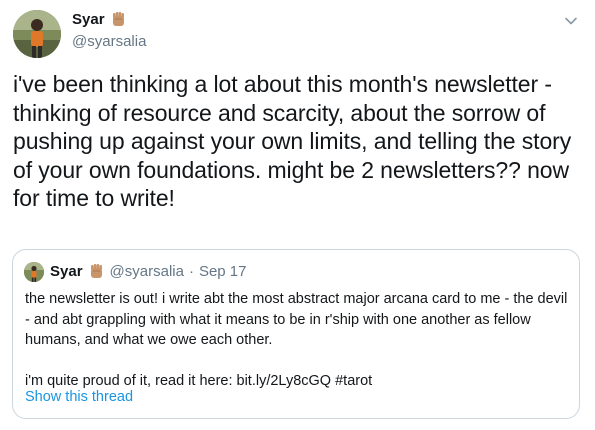 This screenshot has height=430, width=595. What do you see at coordinates (571, 21) in the screenshot?
I see `chevron-down-icon` at bounding box center [571, 21].